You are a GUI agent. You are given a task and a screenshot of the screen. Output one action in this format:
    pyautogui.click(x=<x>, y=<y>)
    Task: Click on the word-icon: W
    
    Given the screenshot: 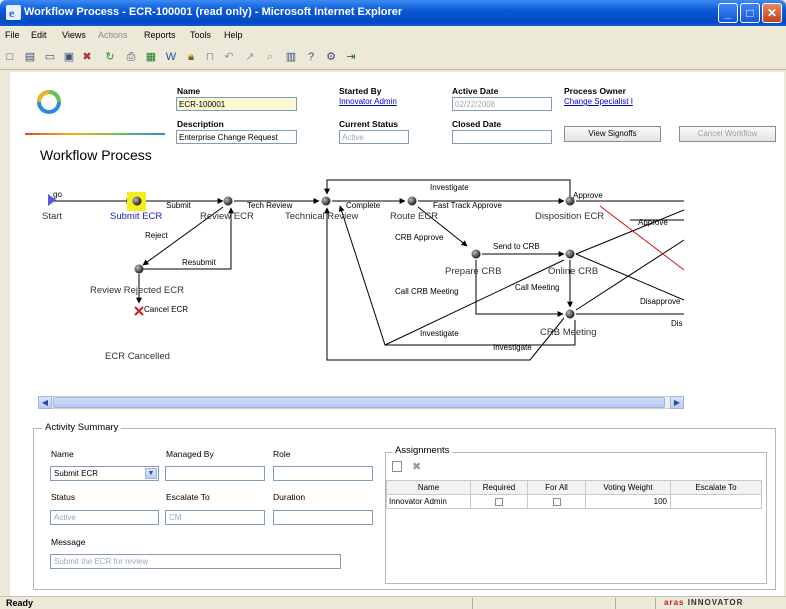 What is the action you would take?
    pyautogui.click(x=171, y=57)
    